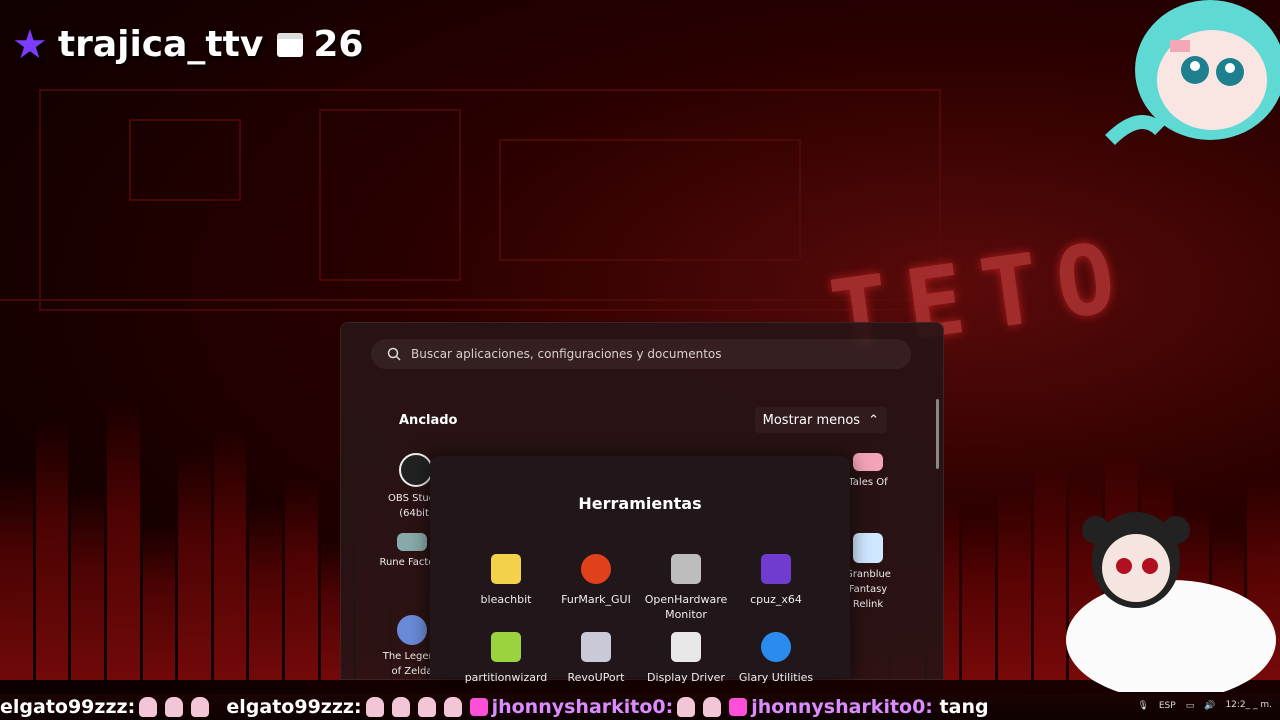 The height and width of the screenshot is (720, 1280). What do you see at coordinates (412, 542) in the screenshot?
I see `rune-factory-icon` at bounding box center [412, 542].